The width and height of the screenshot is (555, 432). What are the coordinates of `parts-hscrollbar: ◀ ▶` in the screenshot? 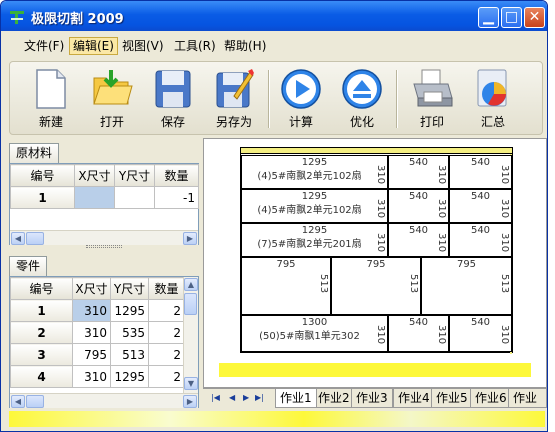 It's located at (104, 400).